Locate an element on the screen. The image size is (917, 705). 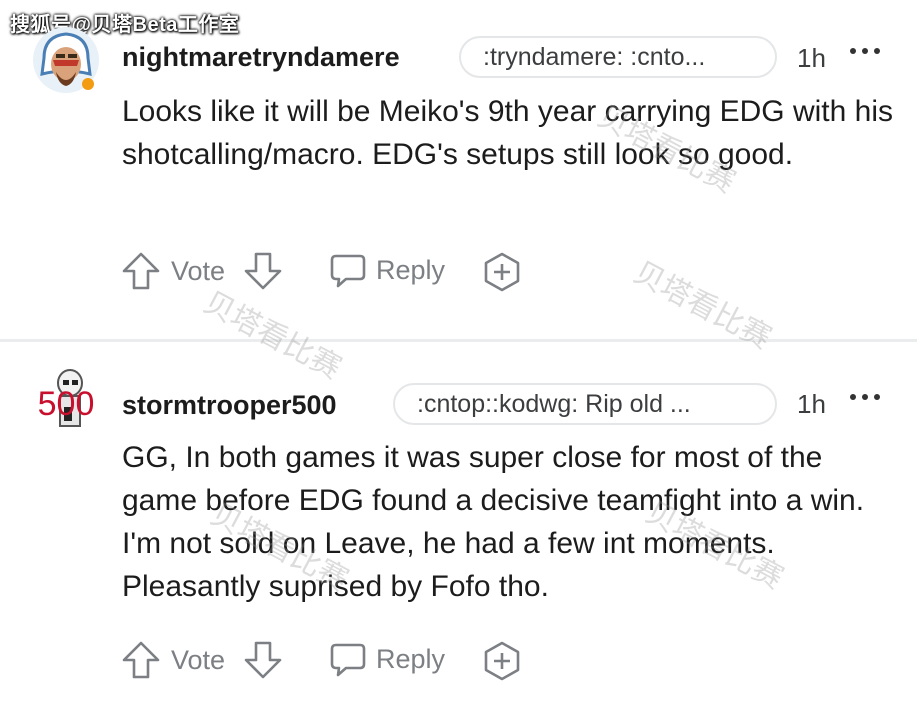
username: nightmaretryndamere is located at coordinates (261, 57).